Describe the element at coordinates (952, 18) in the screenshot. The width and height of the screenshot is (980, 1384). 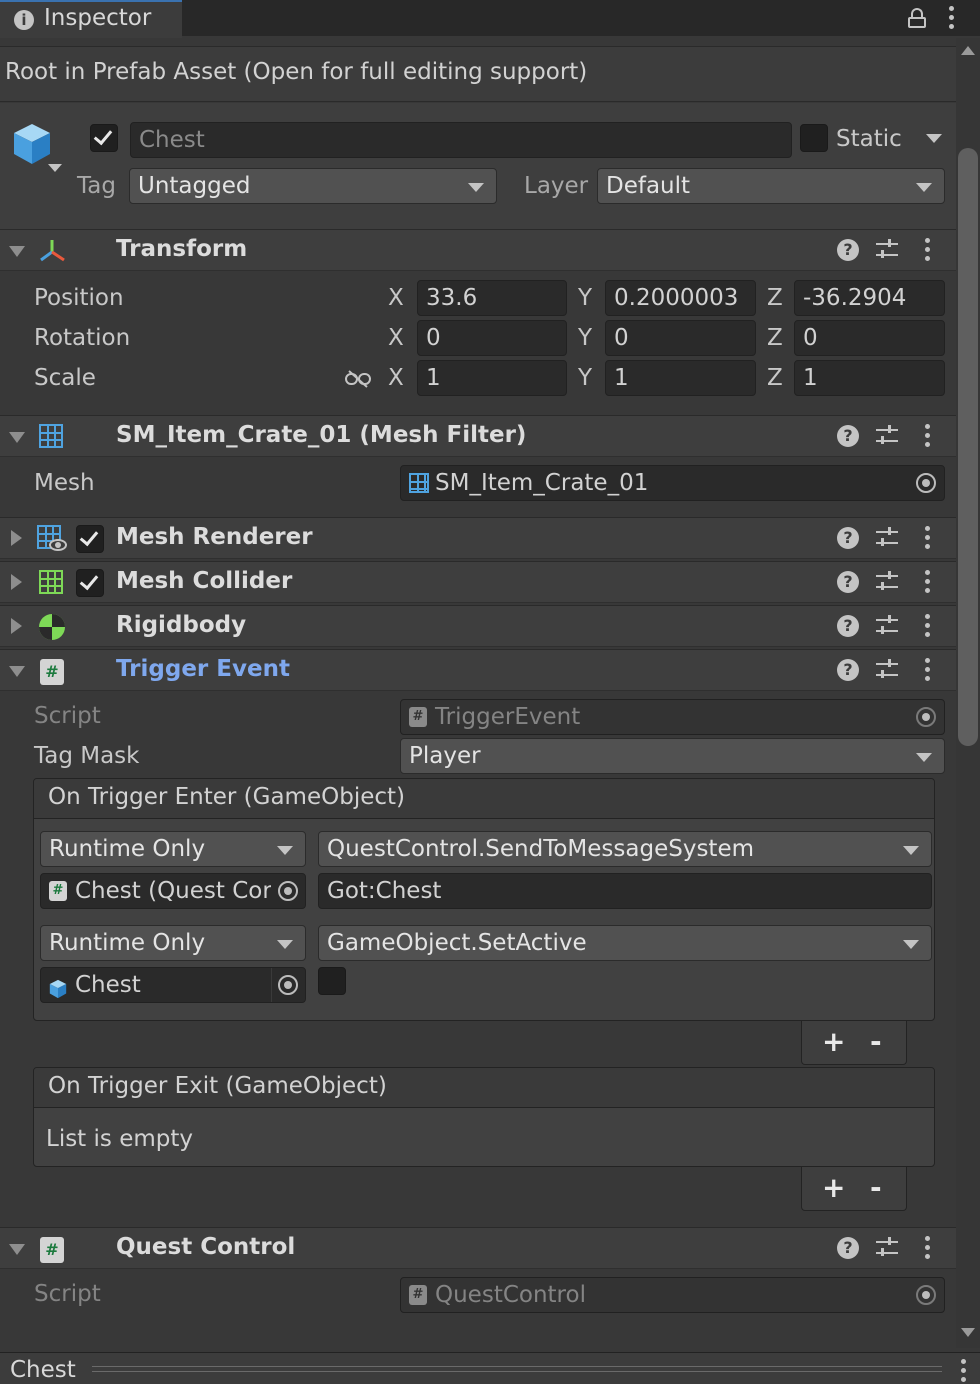
I see `tab-menu-icon` at that location.